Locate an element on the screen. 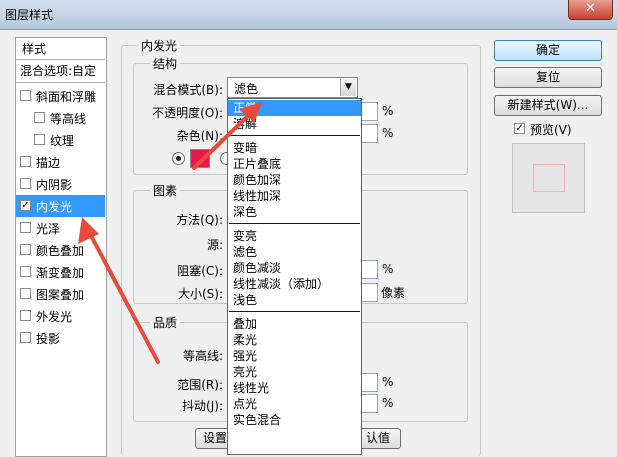 This screenshot has height=457, width=617. style-item: 斜面和浮雕 is located at coordinates (60, 96).